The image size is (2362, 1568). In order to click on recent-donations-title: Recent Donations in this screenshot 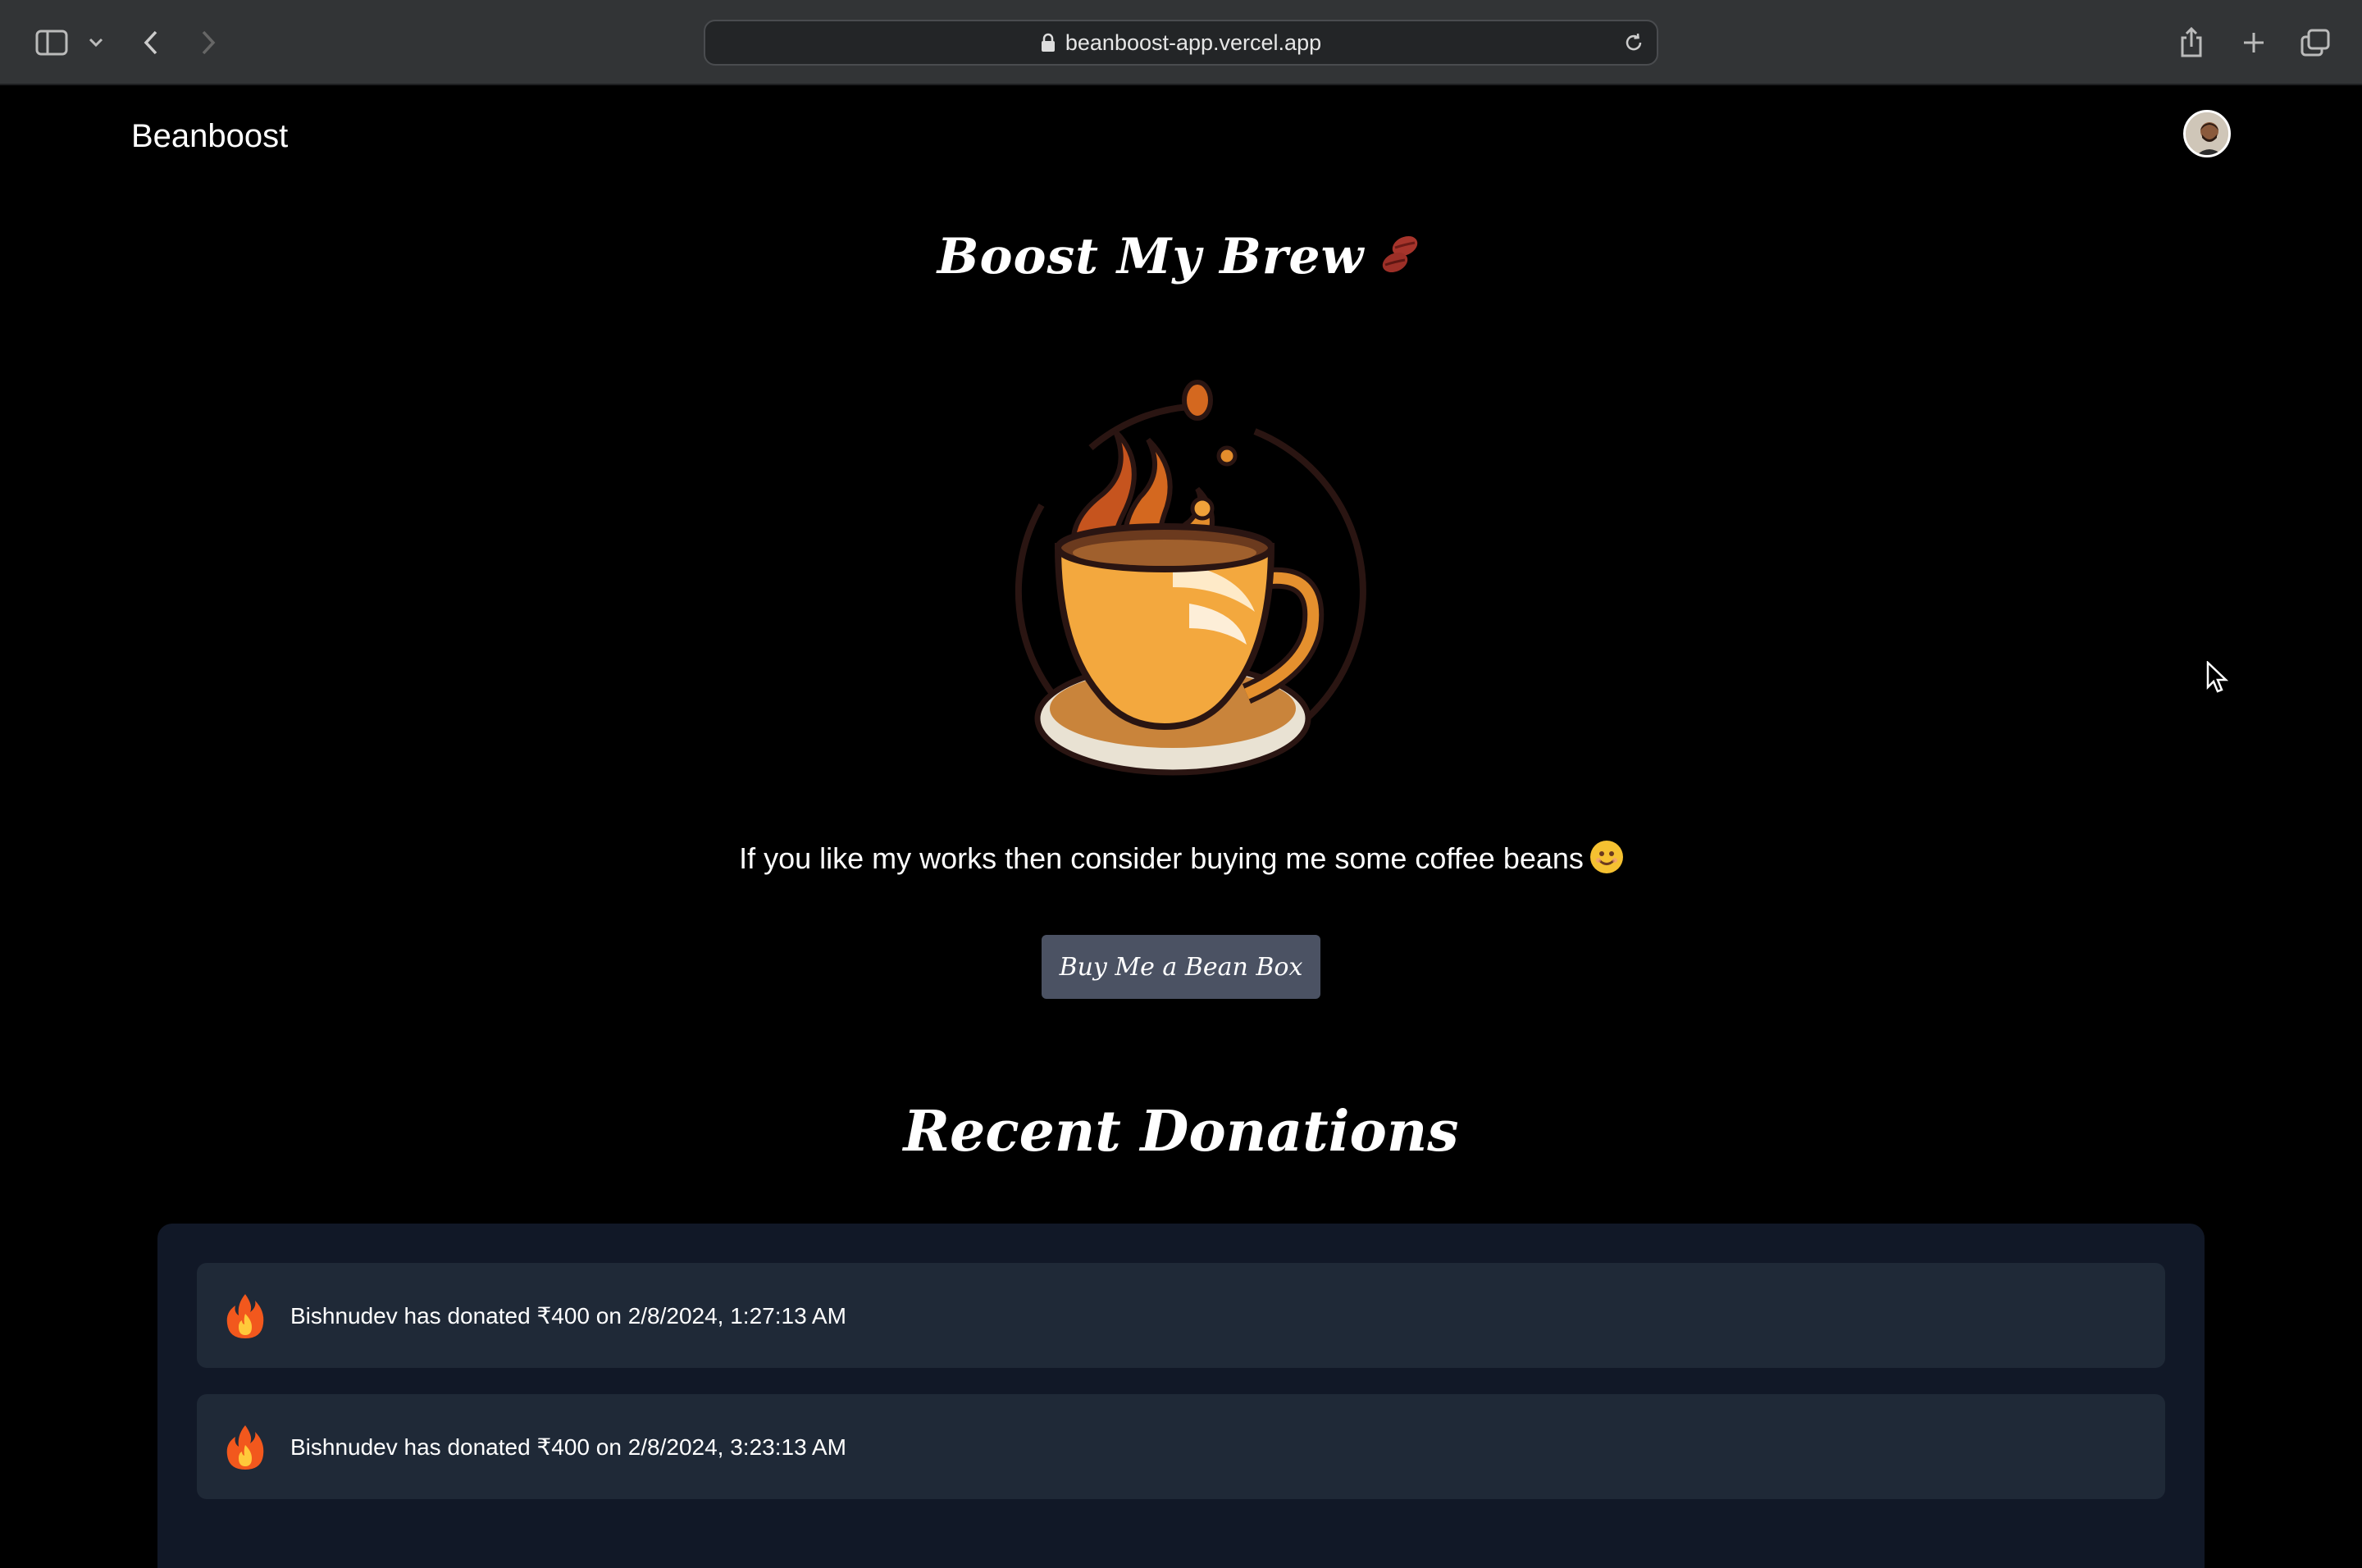, I will do `click(1181, 1132)`.